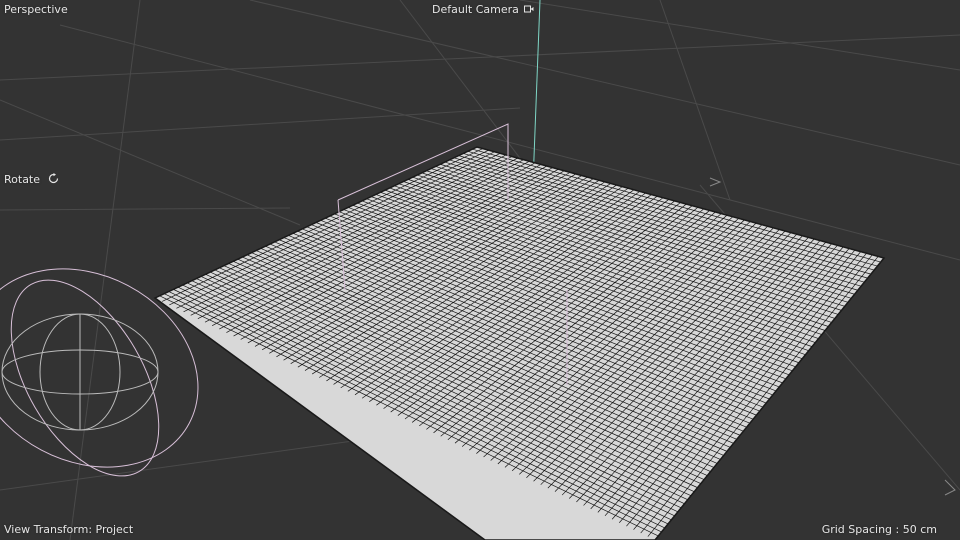  Describe the element at coordinates (22, 179) in the screenshot. I see `rotate-label: Rotate` at that location.